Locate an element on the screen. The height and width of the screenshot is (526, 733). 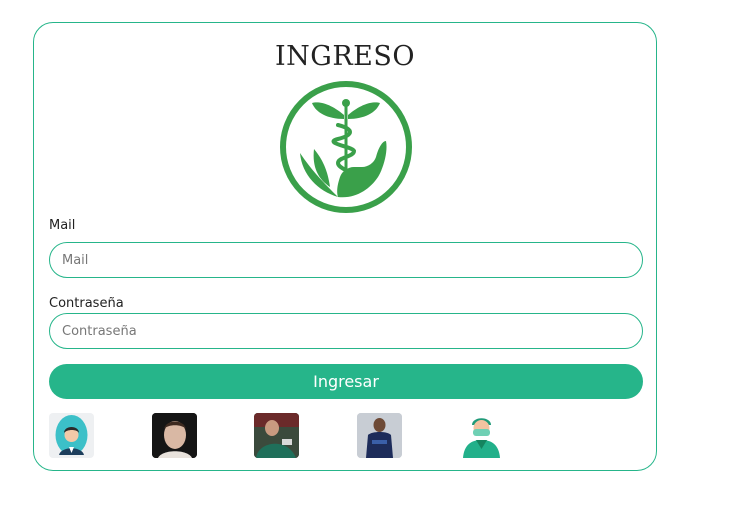
mail-label: Mail is located at coordinates (62, 225).